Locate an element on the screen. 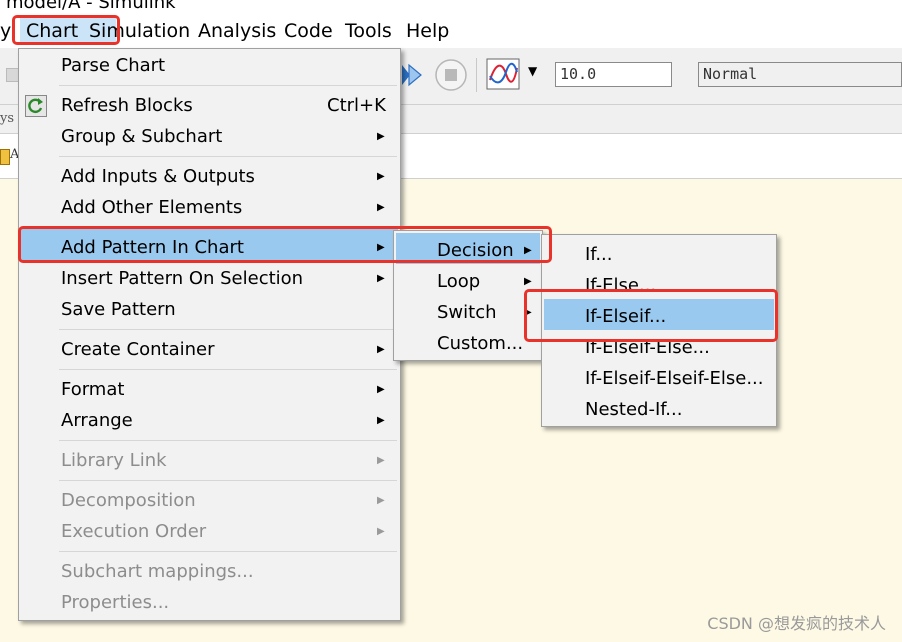 This screenshot has width=902, height=642. menu-item-insert-pattern-on-selection: Insert Pattern On Selection is located at coordinates (182, 278).